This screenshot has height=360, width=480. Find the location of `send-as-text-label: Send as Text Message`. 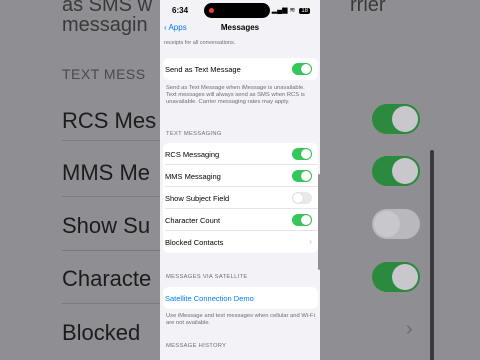

send-as-text-label: Send as Text Message is located at coordinates (203, 69).